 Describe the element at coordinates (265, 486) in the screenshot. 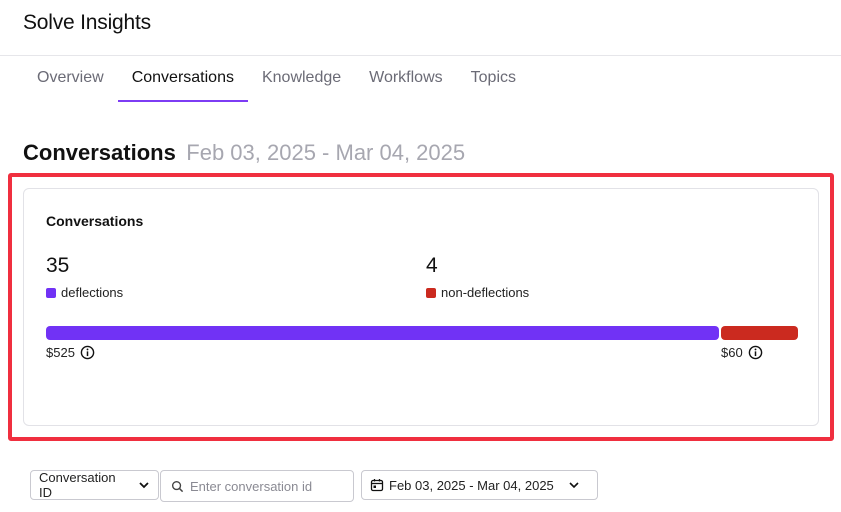

I see `conversation-id-input` at that location.